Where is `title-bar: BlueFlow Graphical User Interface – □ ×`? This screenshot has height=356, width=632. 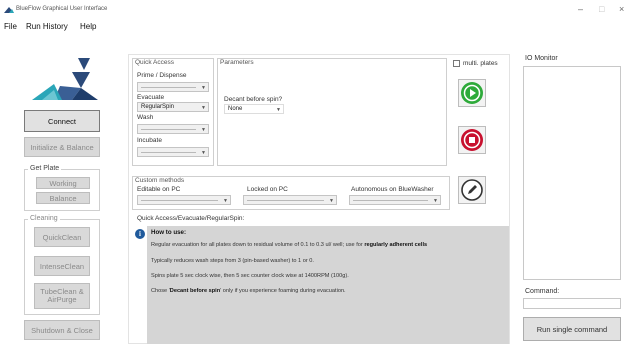 title-bar: BlueFlow Graphical User Interface – □ × is located at coordinates (316, 10).